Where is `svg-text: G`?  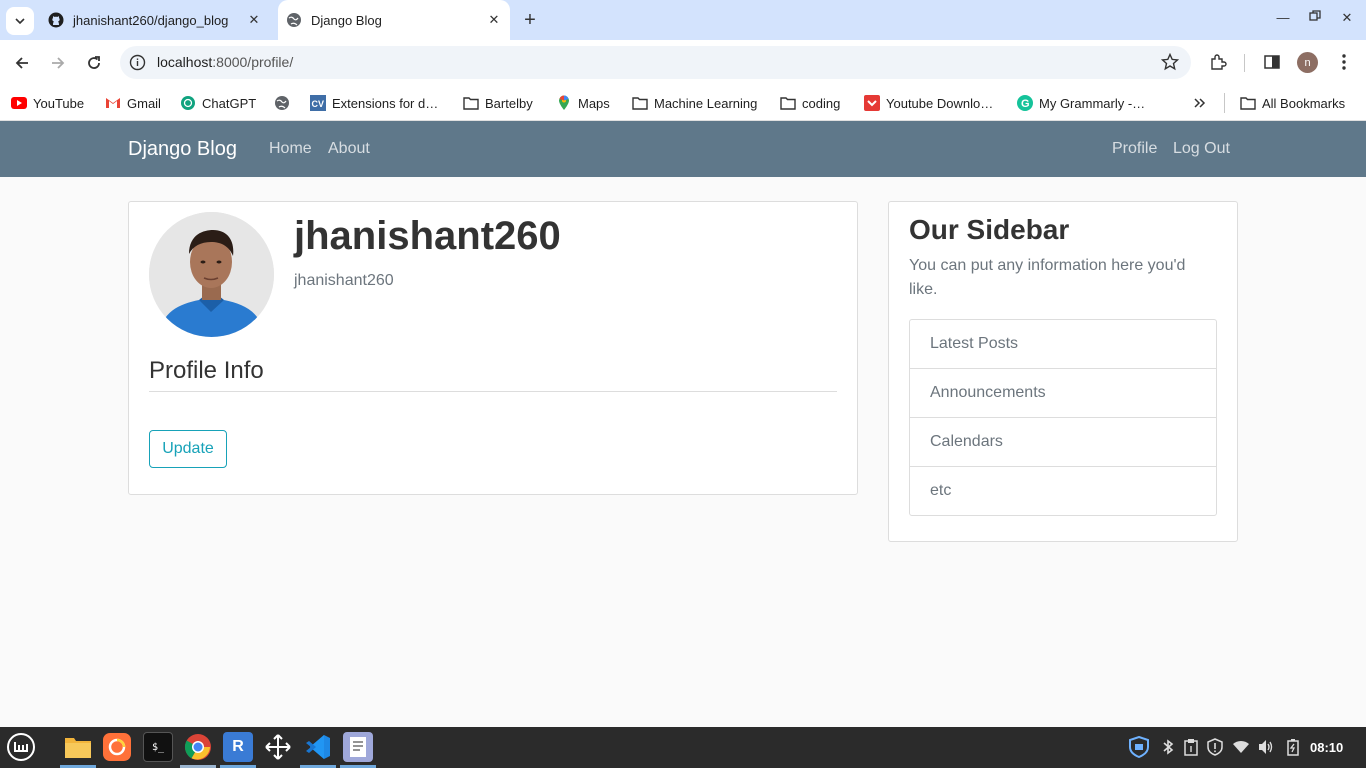
svg-text: G is located at coordinates (1025, 104).